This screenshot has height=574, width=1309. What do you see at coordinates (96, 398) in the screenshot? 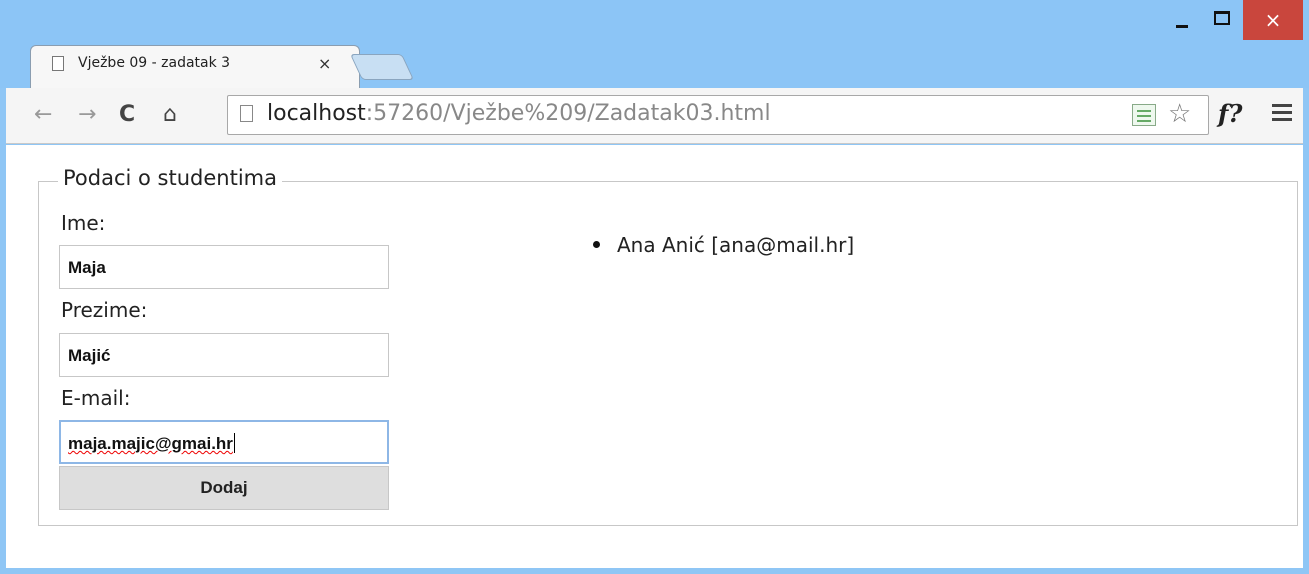
I see `email-label: E-mail:` at bounding box center [96, 398].